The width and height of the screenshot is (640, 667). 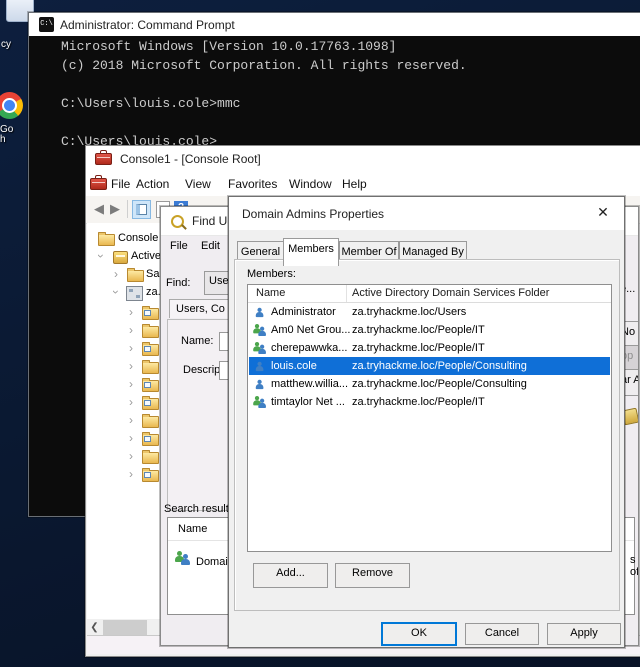 What do you see at coordinates (141, 209) in the screenshot?
I see `console-tree-toggle-icon` at bounding box center [141, 209].